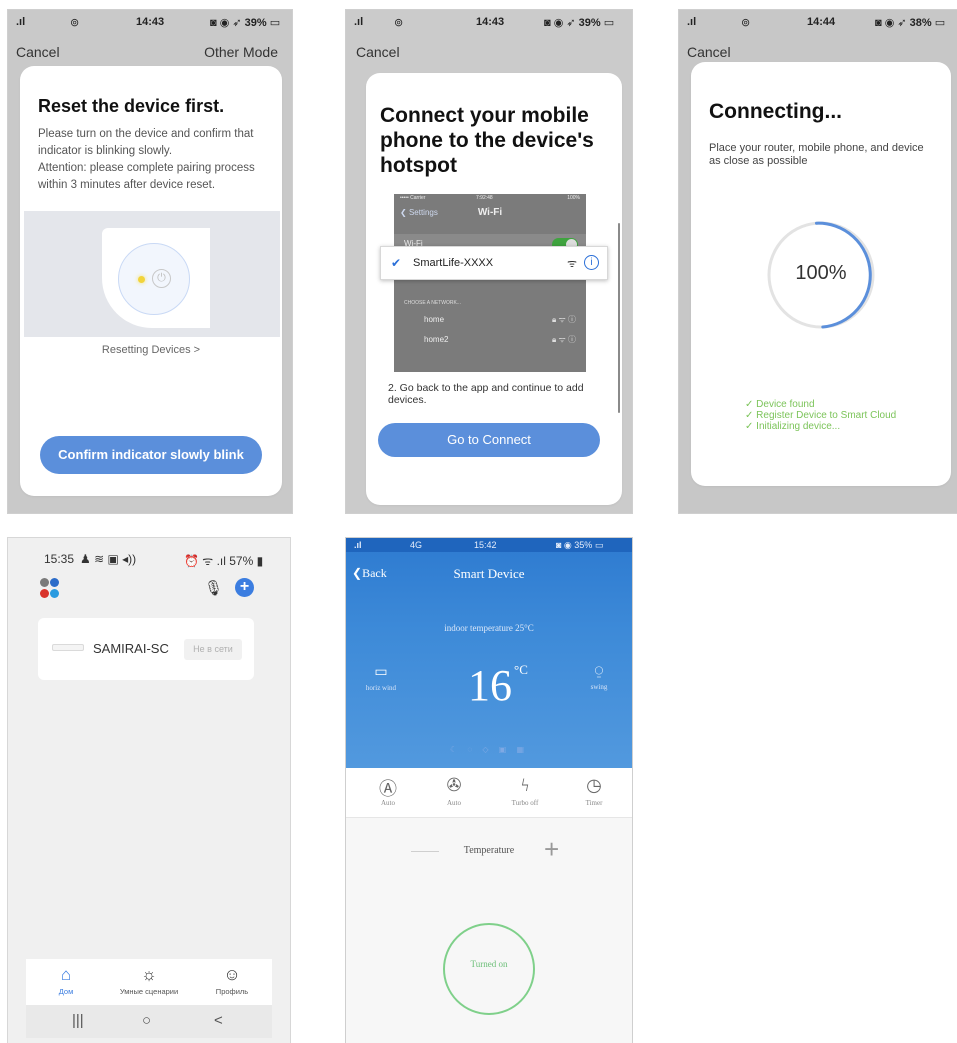 The image size is (957, 1043). What do you see at coordinates (146, 1020) in the screenshot?
I see `home-button: ○` at bounding box center [146, 1020].